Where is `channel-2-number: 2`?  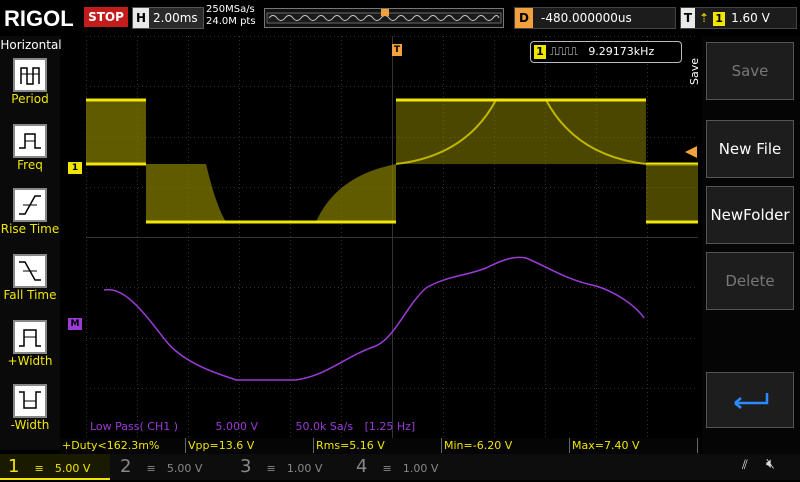
channel-2-number: 2 is located at coordinates (126, 466).